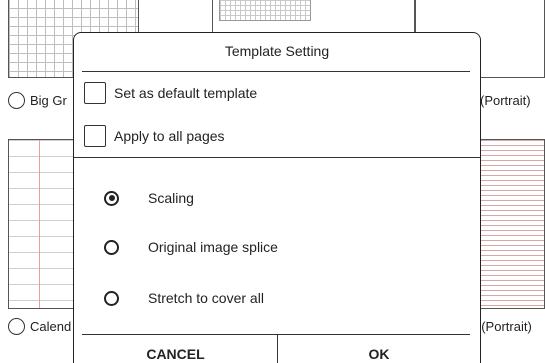  I want to click on option-original-image-splice: Original image splice, so click(191, 247).